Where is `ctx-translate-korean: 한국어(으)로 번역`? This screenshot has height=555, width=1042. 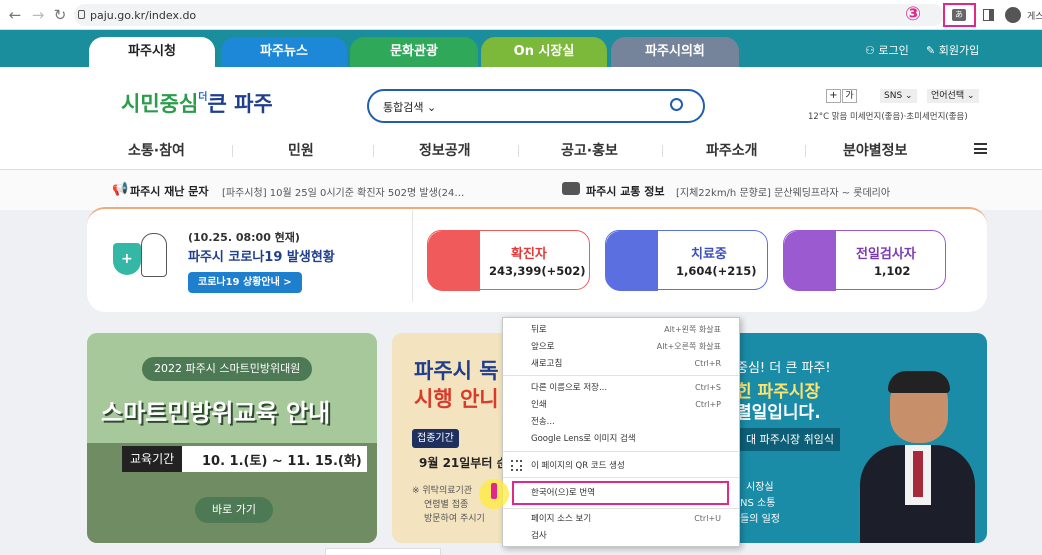 ctx-translate-korean: 한국어(으)로 번역 is located at coordinates (563, 493).